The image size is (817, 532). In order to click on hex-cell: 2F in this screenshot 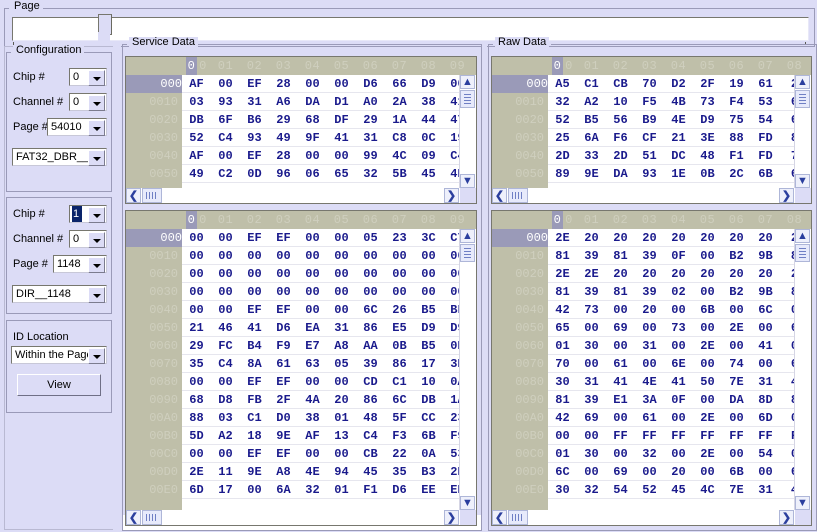, I will do `click(283, 400)`.